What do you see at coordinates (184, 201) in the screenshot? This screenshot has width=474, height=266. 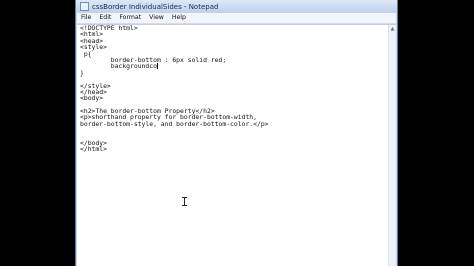 I see `i-beam-cursor-icon` at bounding box center [184, 201].